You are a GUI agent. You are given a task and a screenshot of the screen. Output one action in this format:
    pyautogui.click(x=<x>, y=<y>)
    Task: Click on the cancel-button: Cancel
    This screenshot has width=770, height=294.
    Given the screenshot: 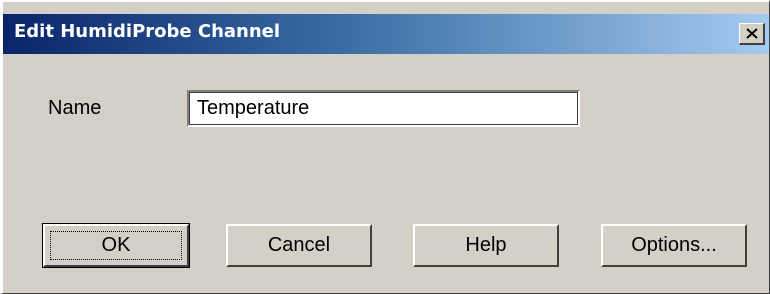 What is the action you would take?
    pyautogui.click(x=299, y=245)
    